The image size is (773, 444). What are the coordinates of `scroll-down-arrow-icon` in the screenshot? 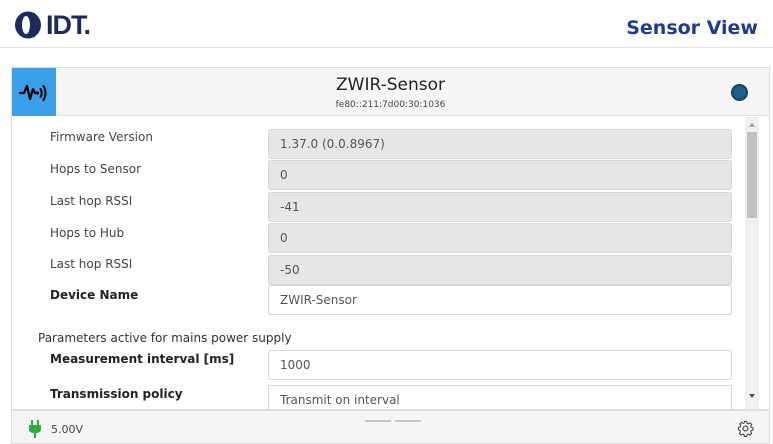 It's located at (752, 396).